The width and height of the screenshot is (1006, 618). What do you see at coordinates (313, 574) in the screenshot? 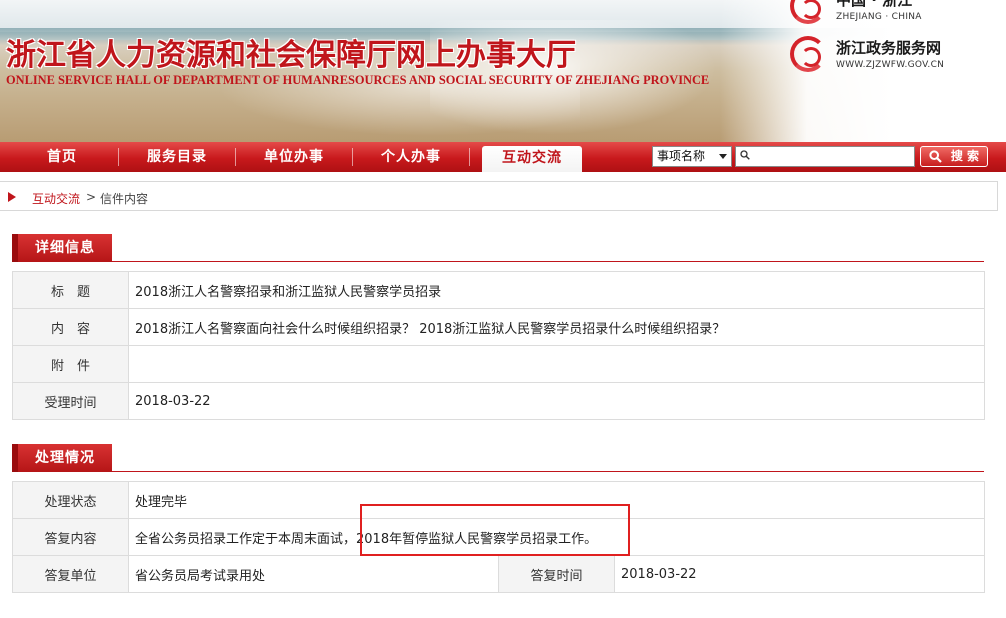
I see `reply-unit-value: 省公务员局考试录用处` at bounding box center [313, 574].